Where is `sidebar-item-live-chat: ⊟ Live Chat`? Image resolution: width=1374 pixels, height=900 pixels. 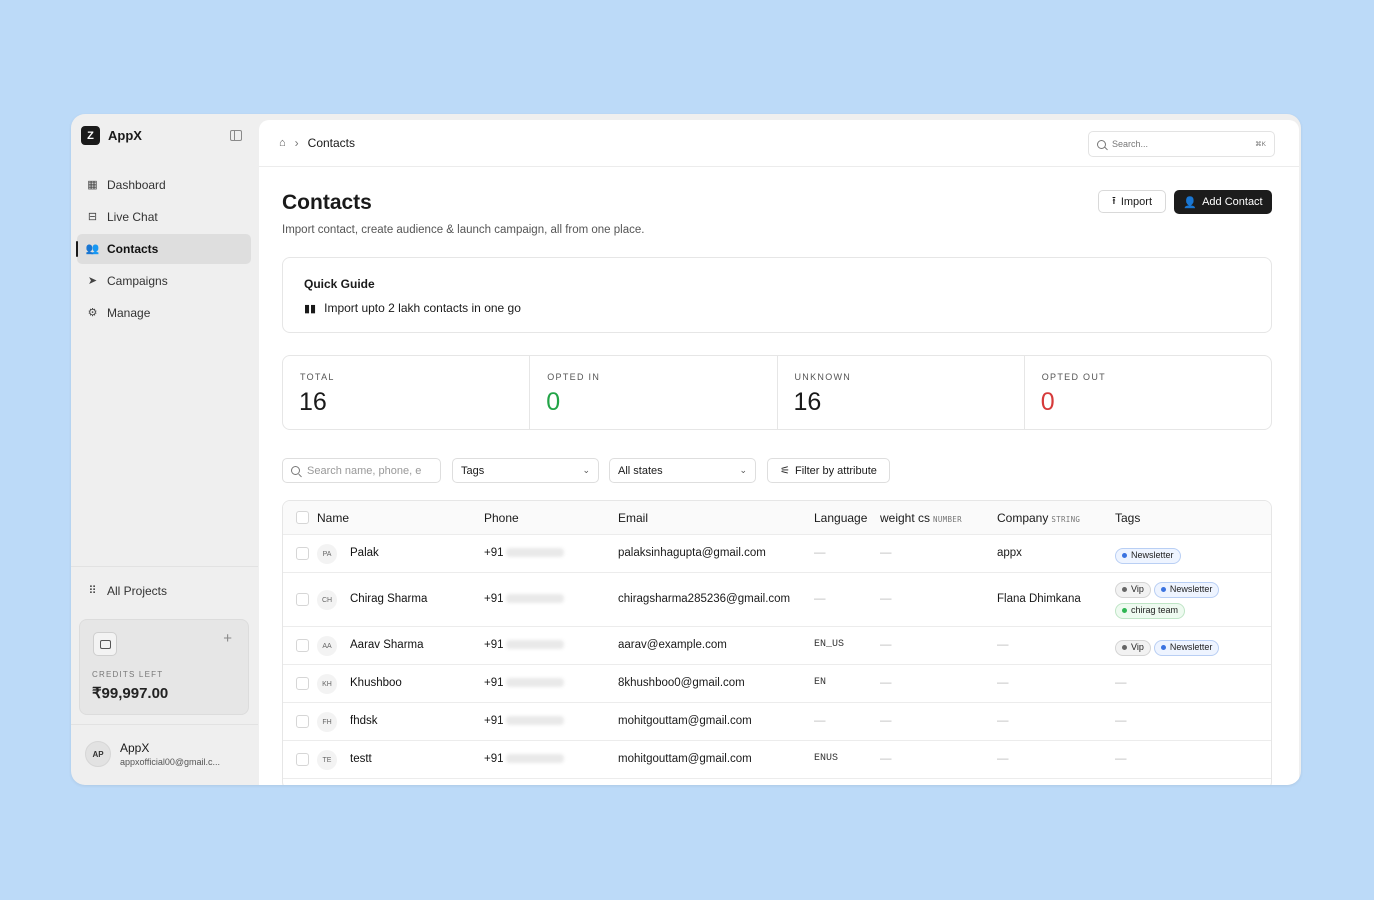
sidebar-item-live-chat: ⊟ Live Chat is located at coordinates (164, 217).